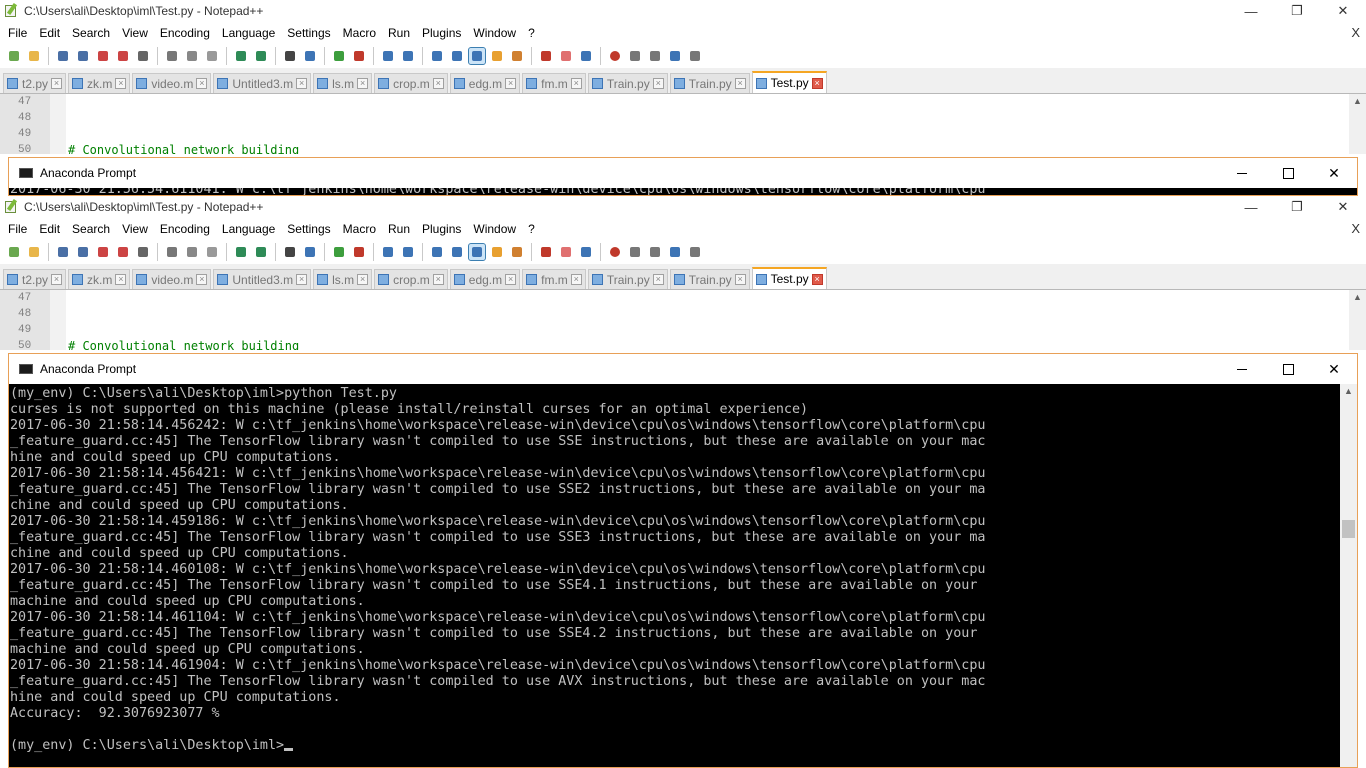 The image size is (1366, 768). Describe the element at coordinates (185, 229) in the screenshot. I see `menu-item: Encoding` at that location.